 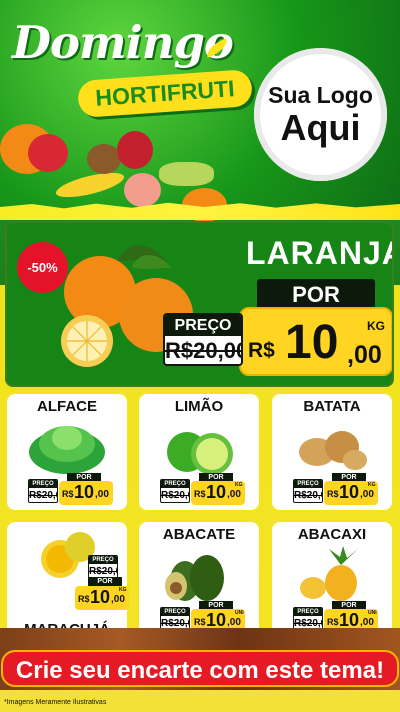 What do you see at coordinates (48, 153) in the screenshot?
I see `apple-icon` at bounding box center [48, 153].